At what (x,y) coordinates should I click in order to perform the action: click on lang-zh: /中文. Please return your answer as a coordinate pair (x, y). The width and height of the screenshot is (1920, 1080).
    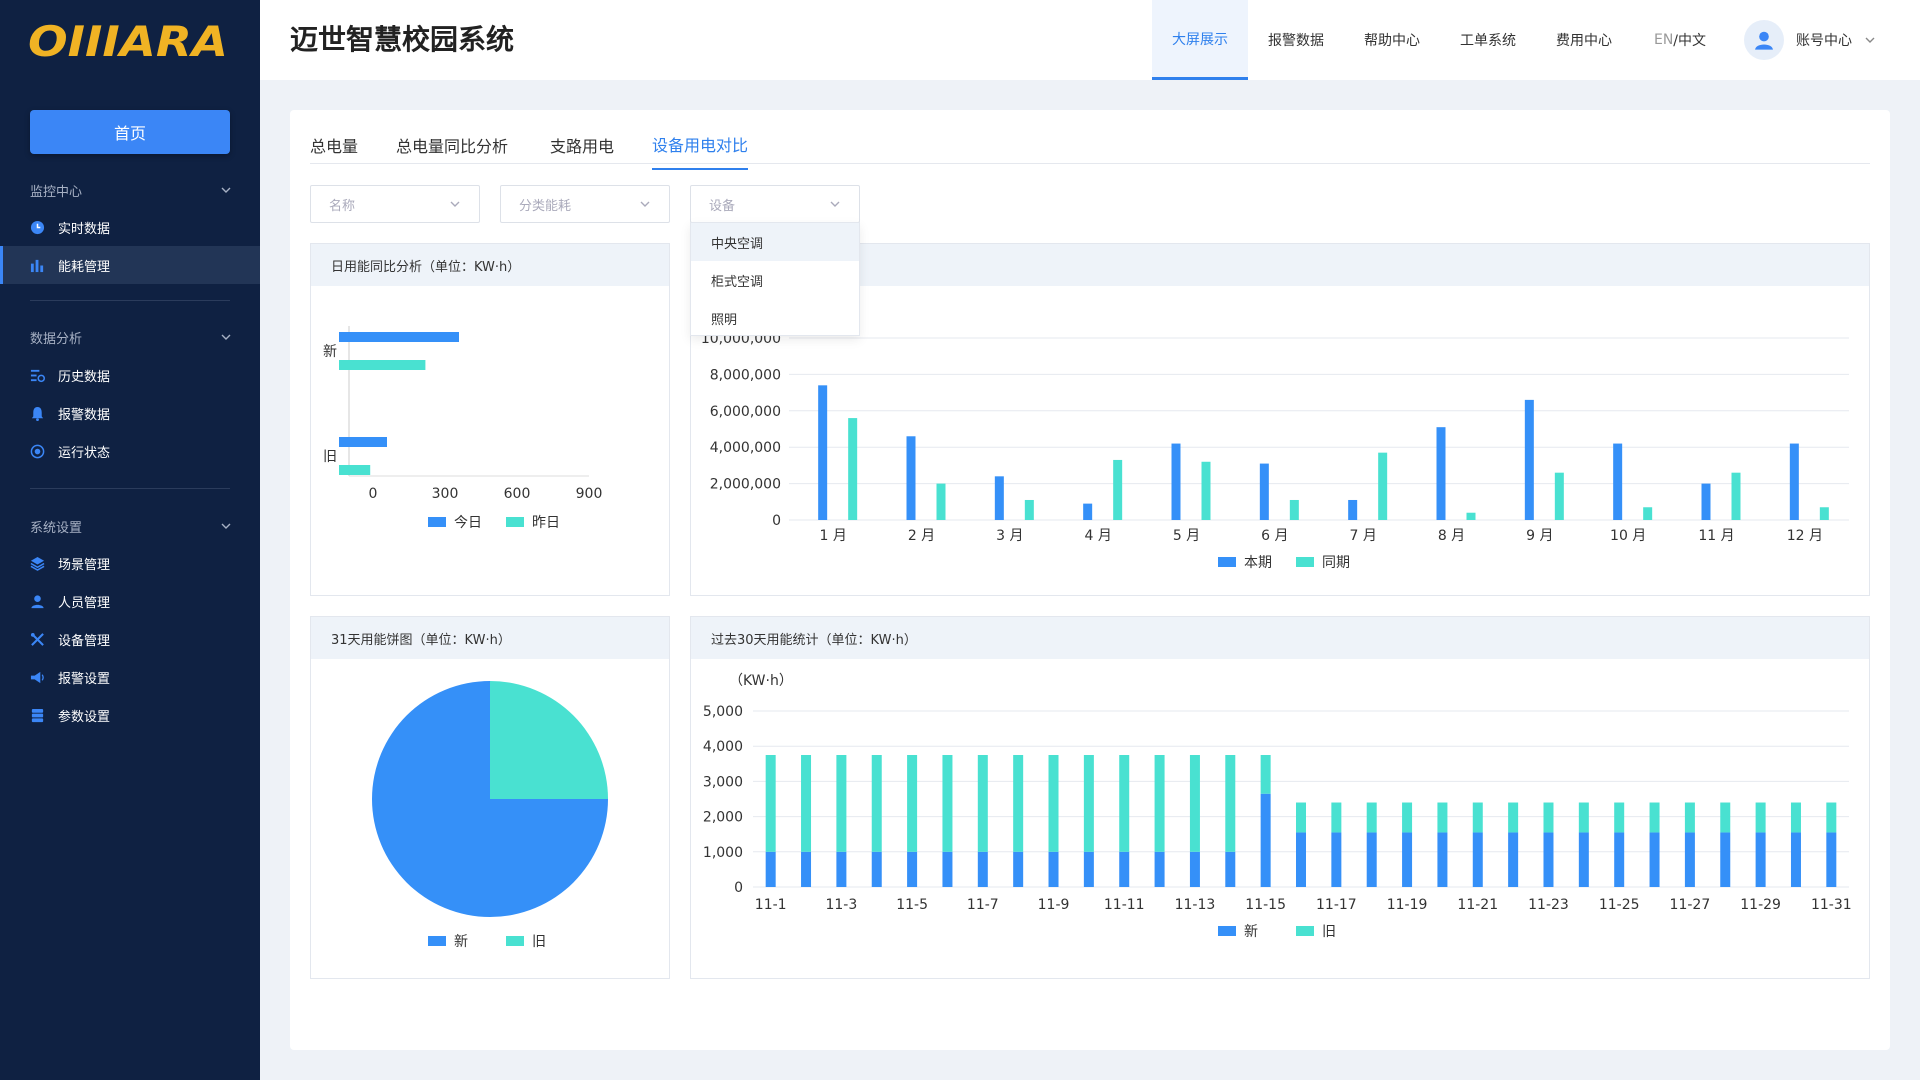
    Looking at the image, I should click on (1690, 41).